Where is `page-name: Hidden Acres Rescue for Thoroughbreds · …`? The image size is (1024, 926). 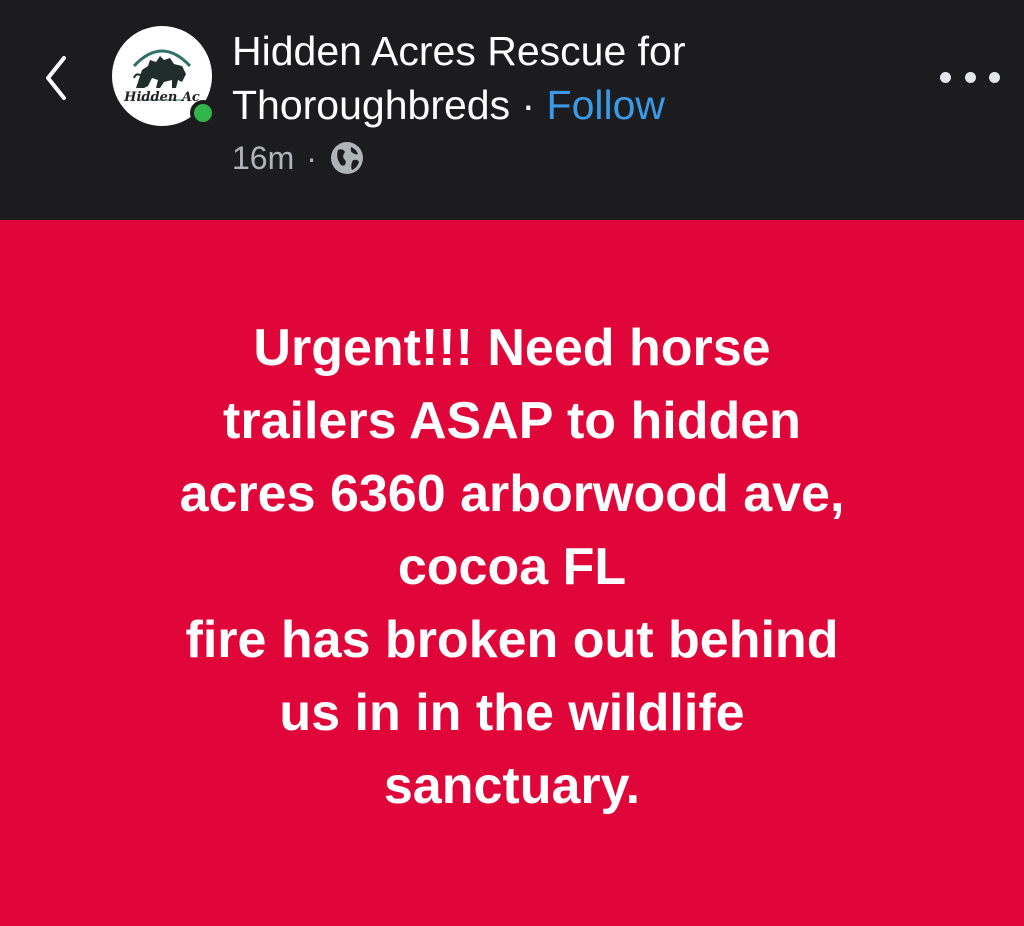 page-name: Hidden Acres Rescue for Thoroughbreds · … is located at coordinates (552, 78).